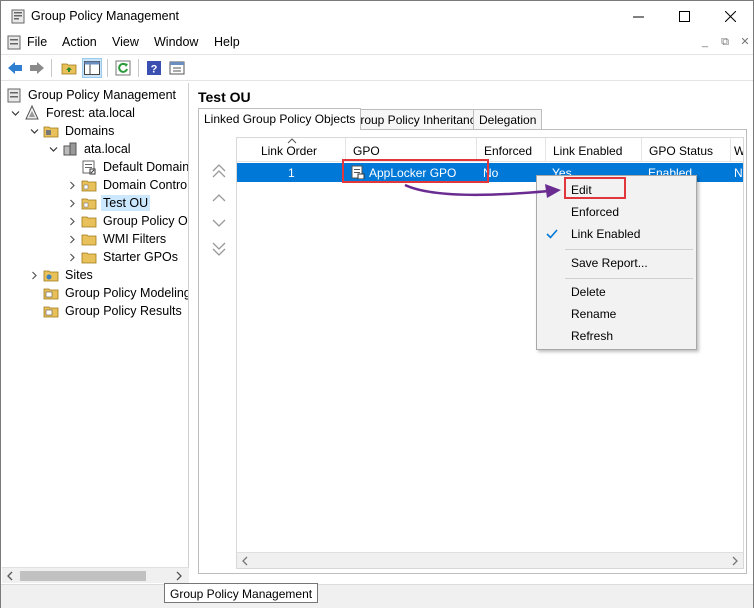  What do you see at coordinates (737, 150) in the screenshot?
I see `column-wmi: W` at bounding box center [737, 150].